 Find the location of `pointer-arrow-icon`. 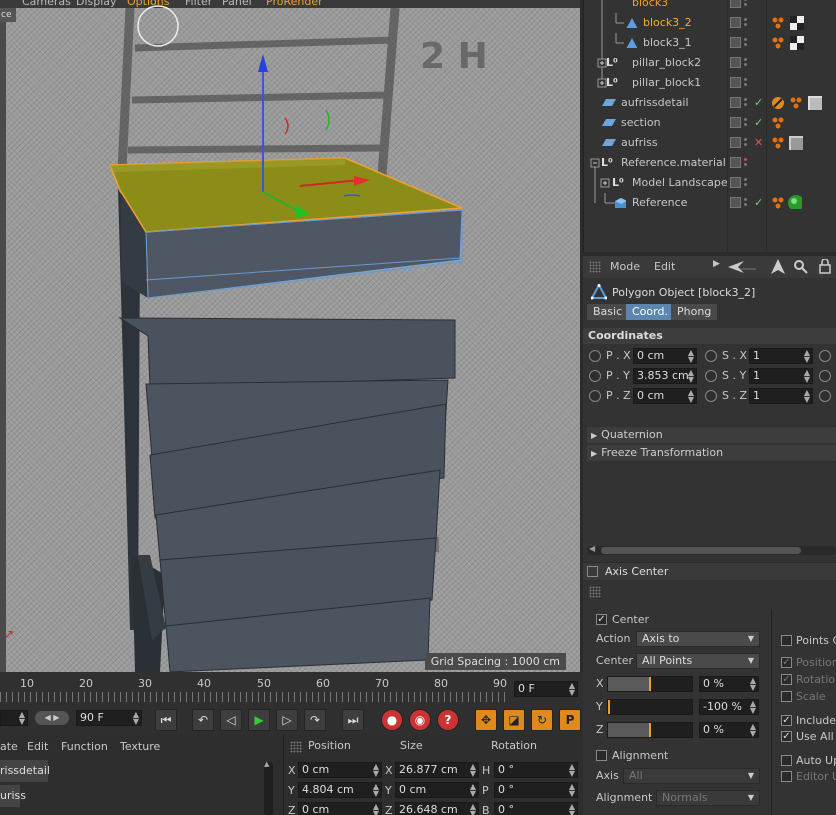

pointer-arrow-icon is located at coordinates (778, 267).